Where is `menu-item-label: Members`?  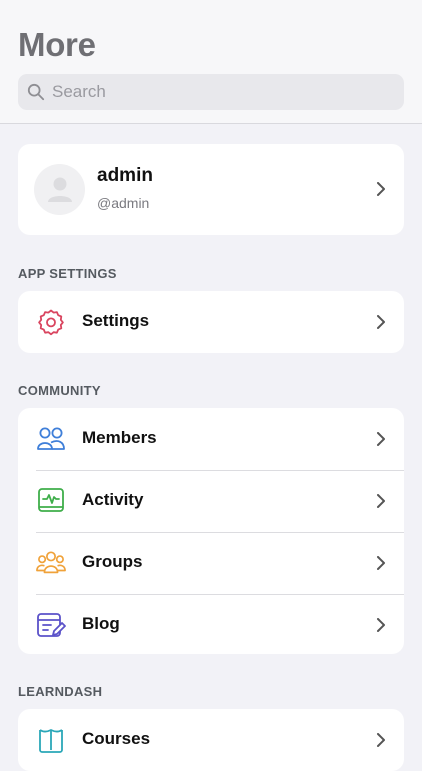 menu-item-label: Members is located at coordinates (119, 437).